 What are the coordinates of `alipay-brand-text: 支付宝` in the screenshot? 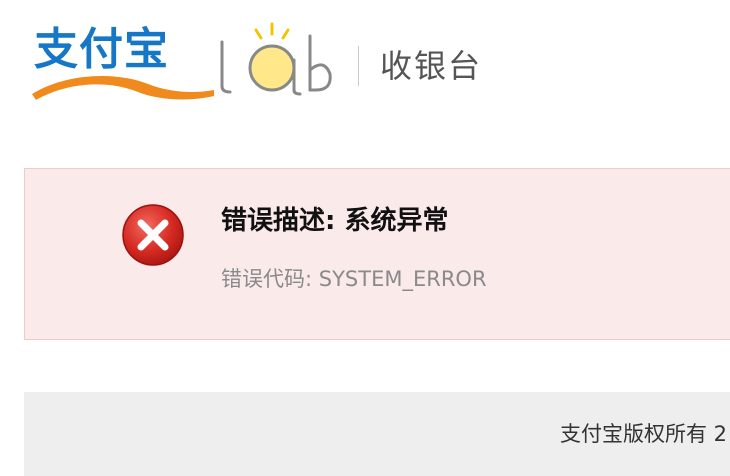 It's located at (101, 49).